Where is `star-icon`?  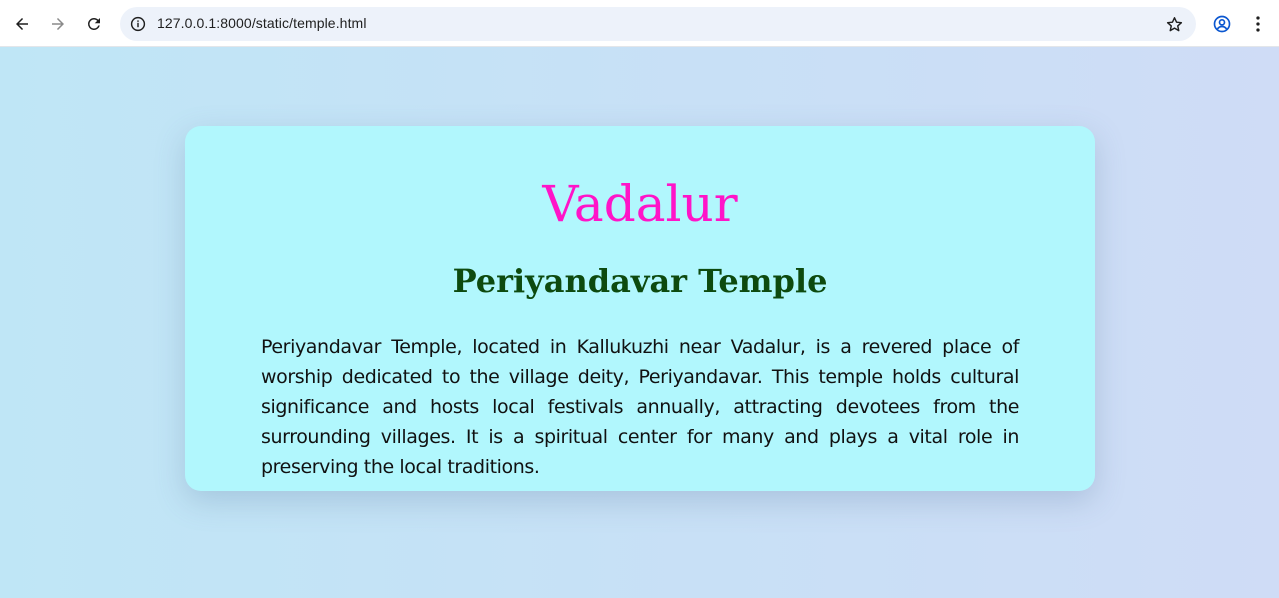
star-icon is located at coordinates (1174, 24).